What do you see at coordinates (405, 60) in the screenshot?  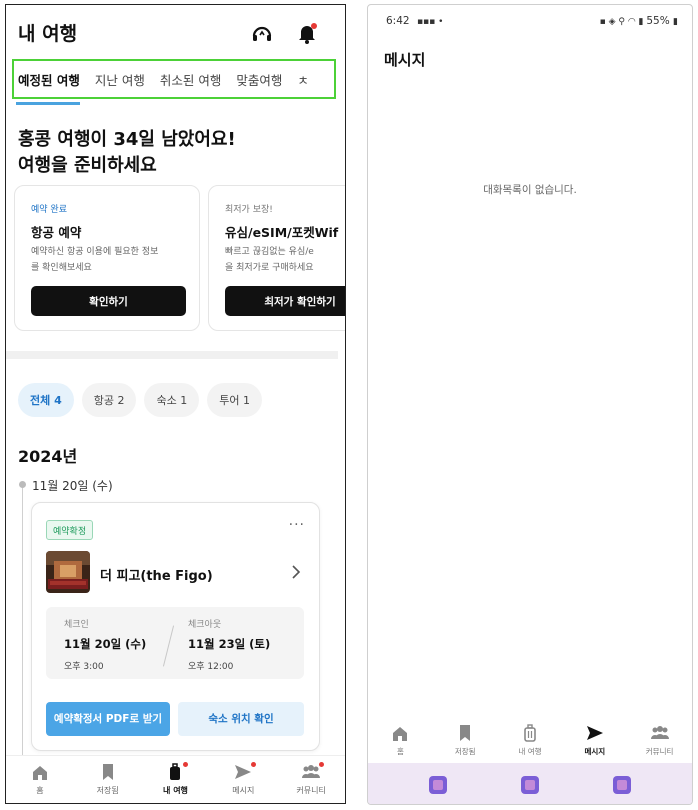 I see `page-title: 메시지` at bounding box center [405, 60].